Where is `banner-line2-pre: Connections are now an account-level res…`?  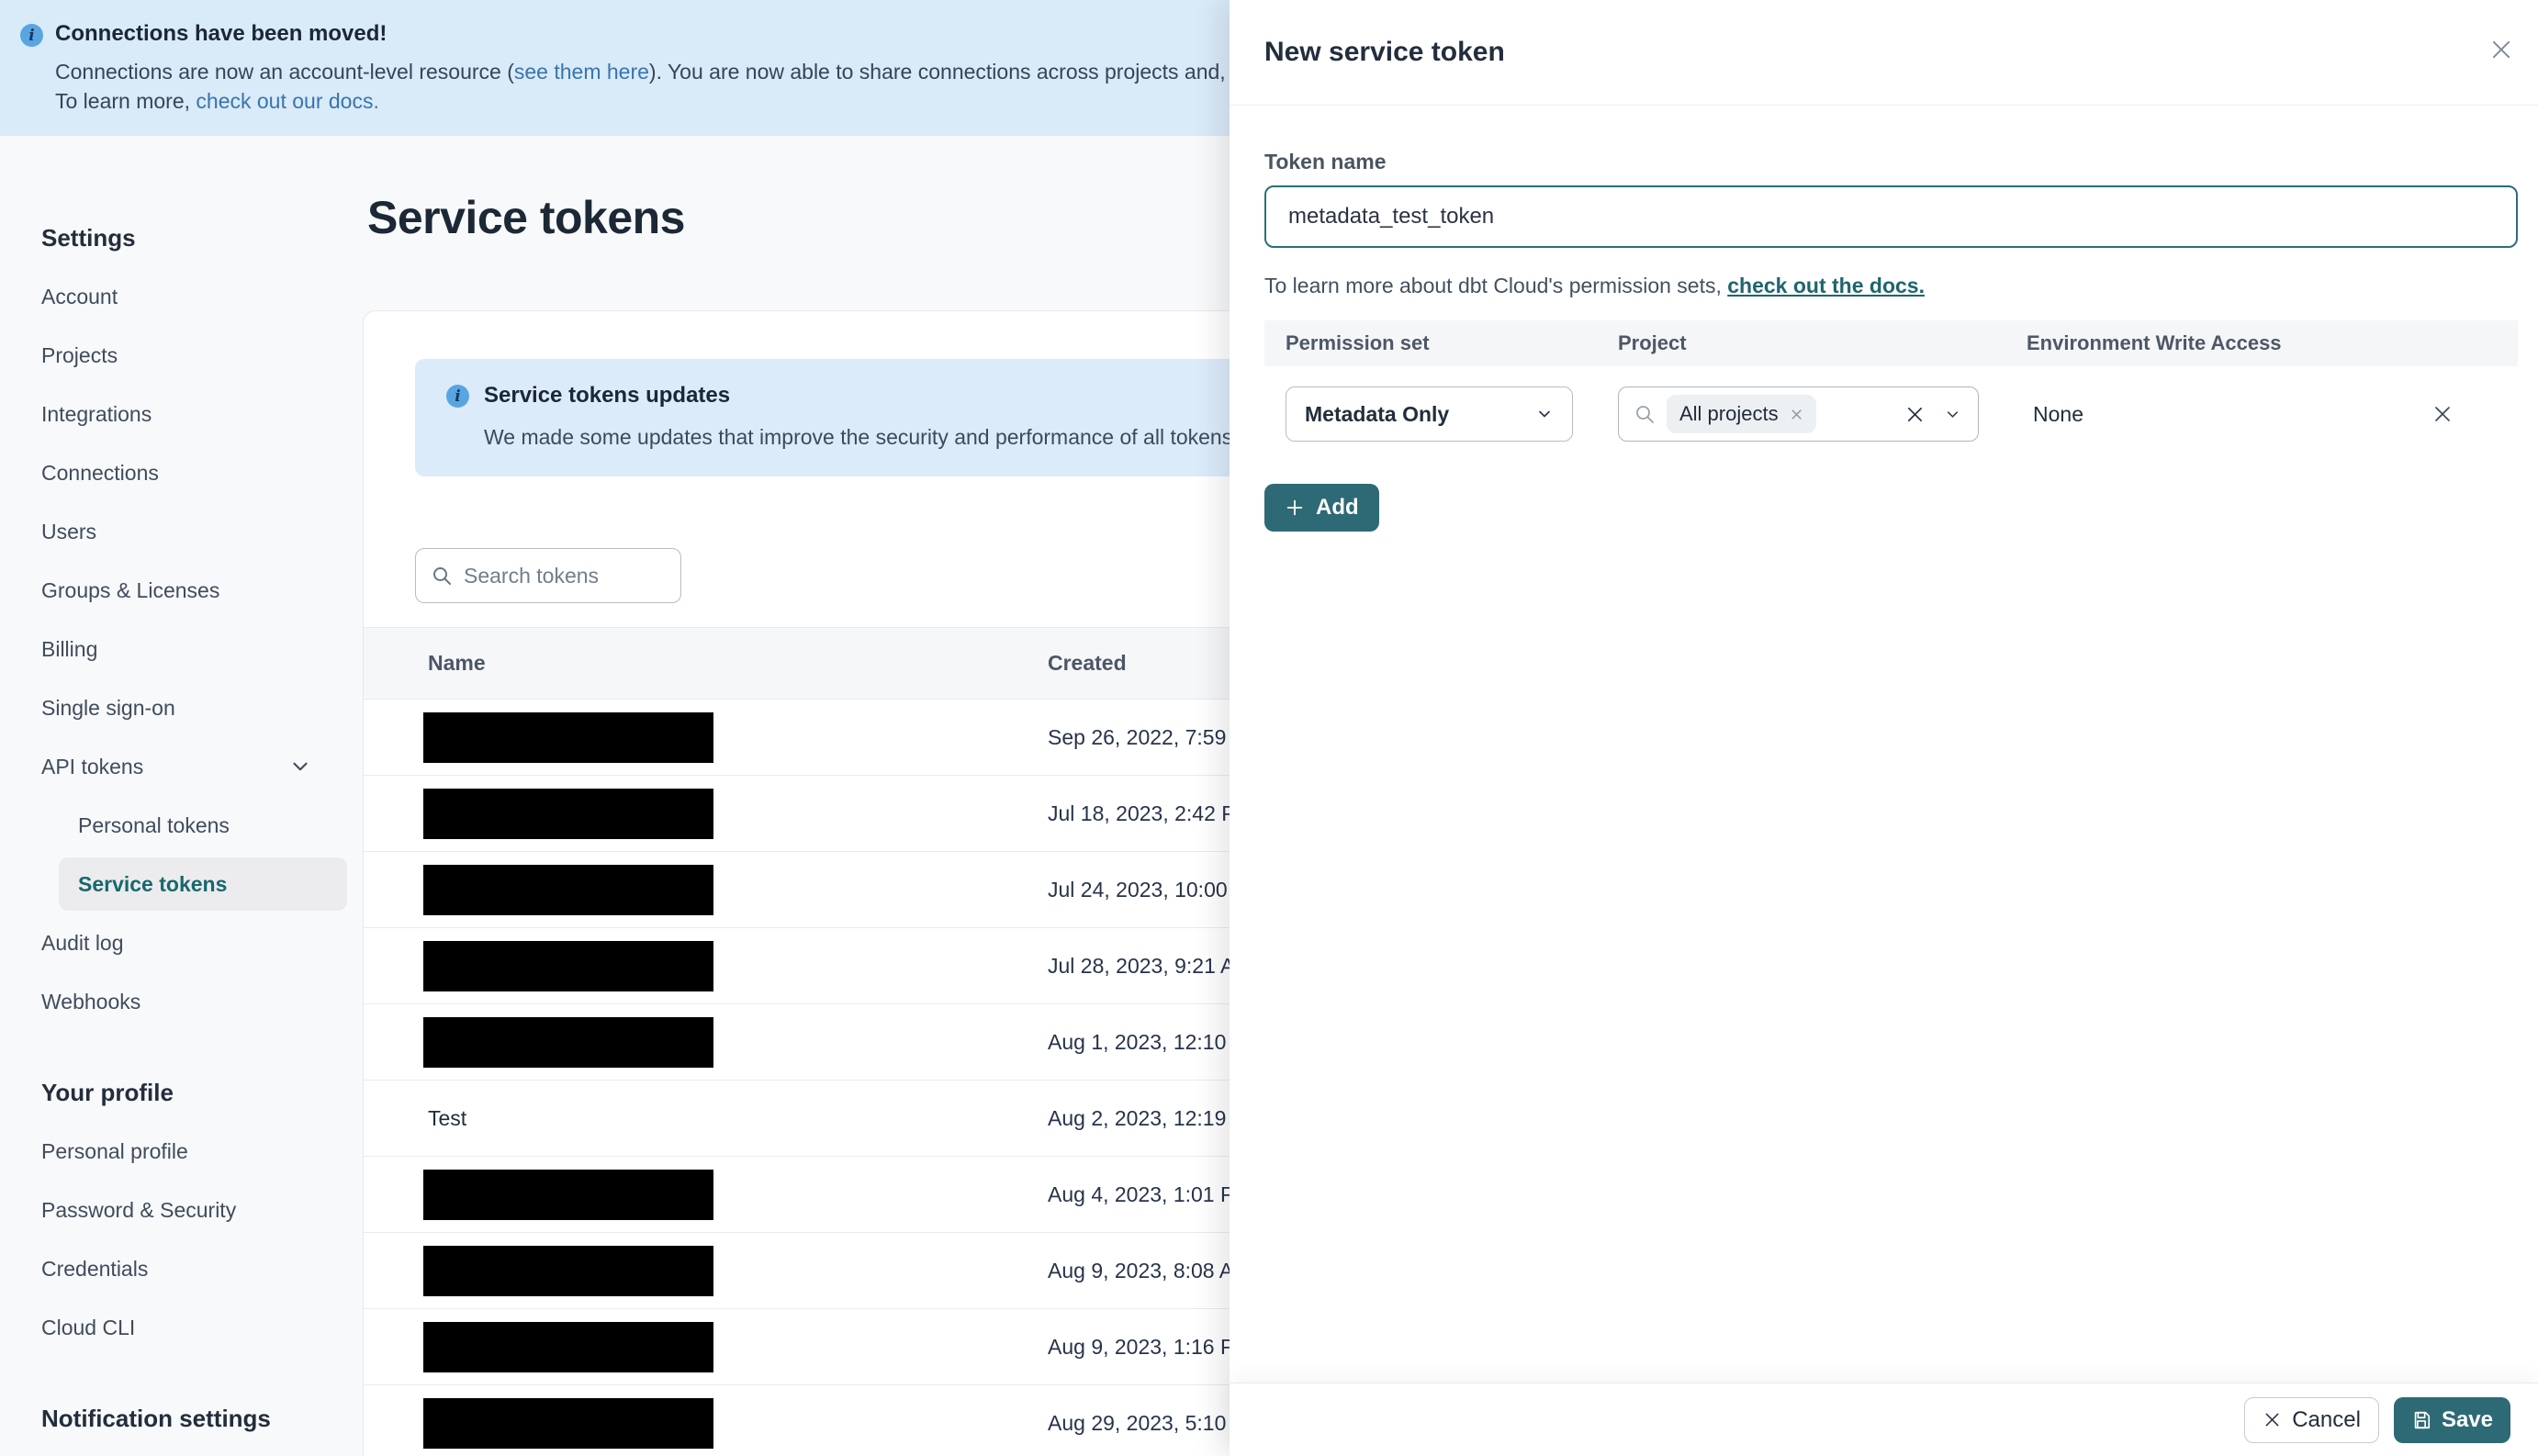
banner-line2-pre: Connections are now an account-level res… is located at coordinates (284, 72).